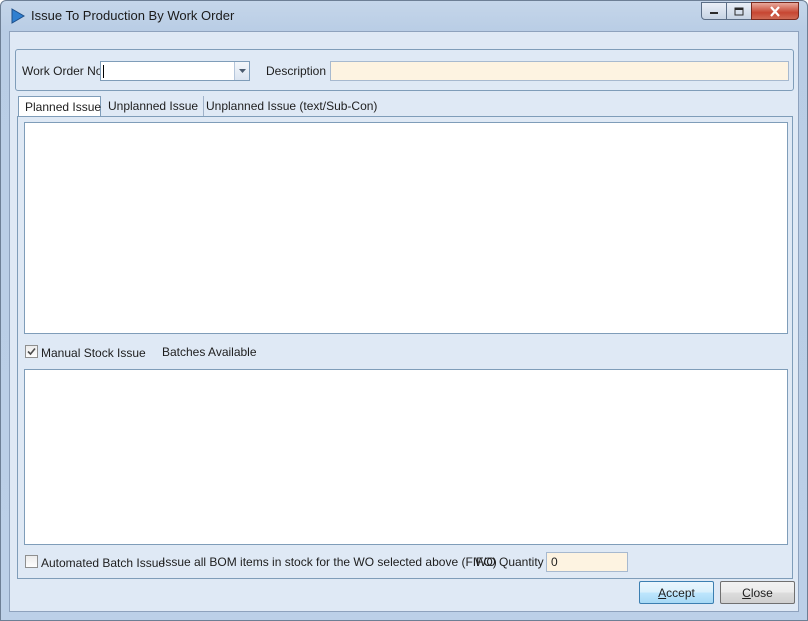 The height and width of the screenshot is (621, 808). I want to click on tab-label: Unplanned Issue (text/Sub-Con), so click(292, 106).